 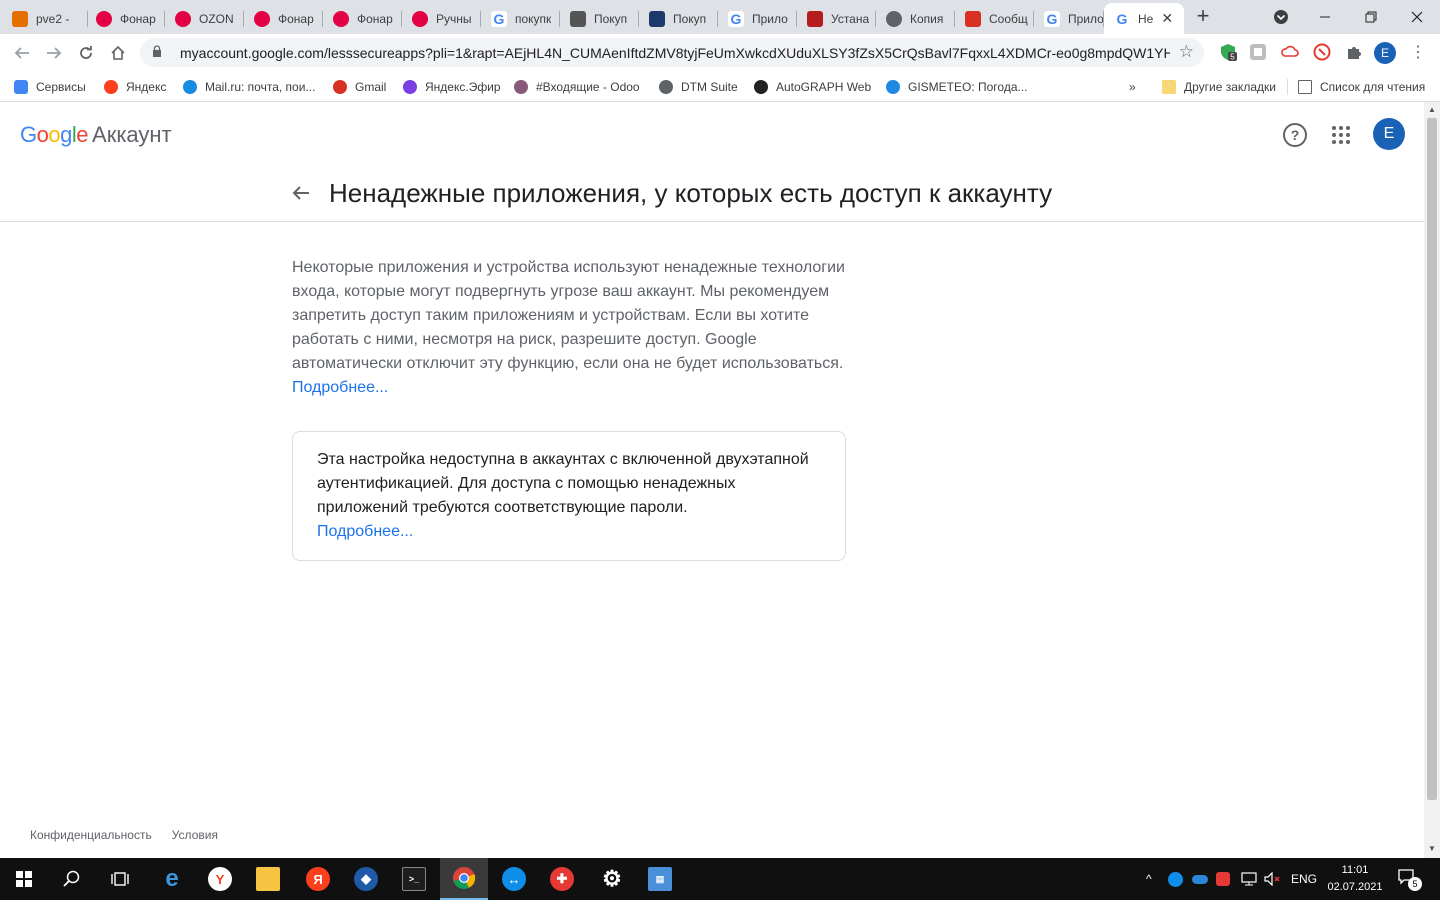 I want to click on browser-tab: Устана, so click(x=836, y=18).